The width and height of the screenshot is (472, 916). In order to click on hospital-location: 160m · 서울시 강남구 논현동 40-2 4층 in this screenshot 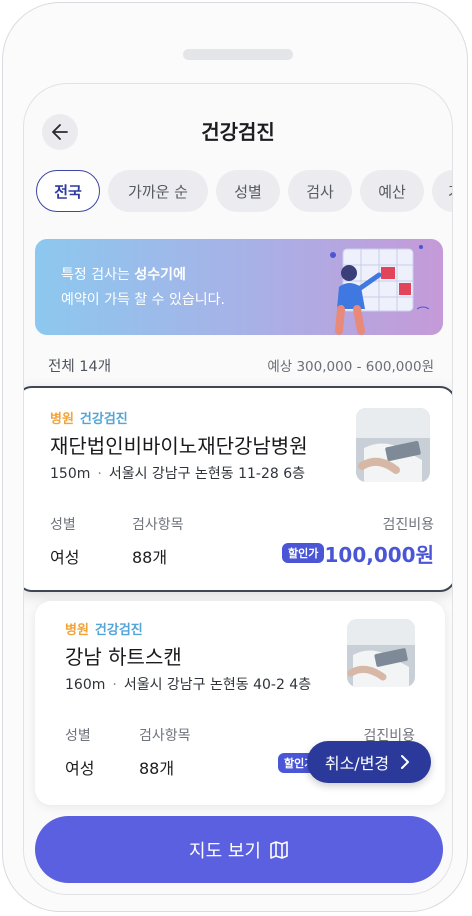, I will do `click(188, 685)`.